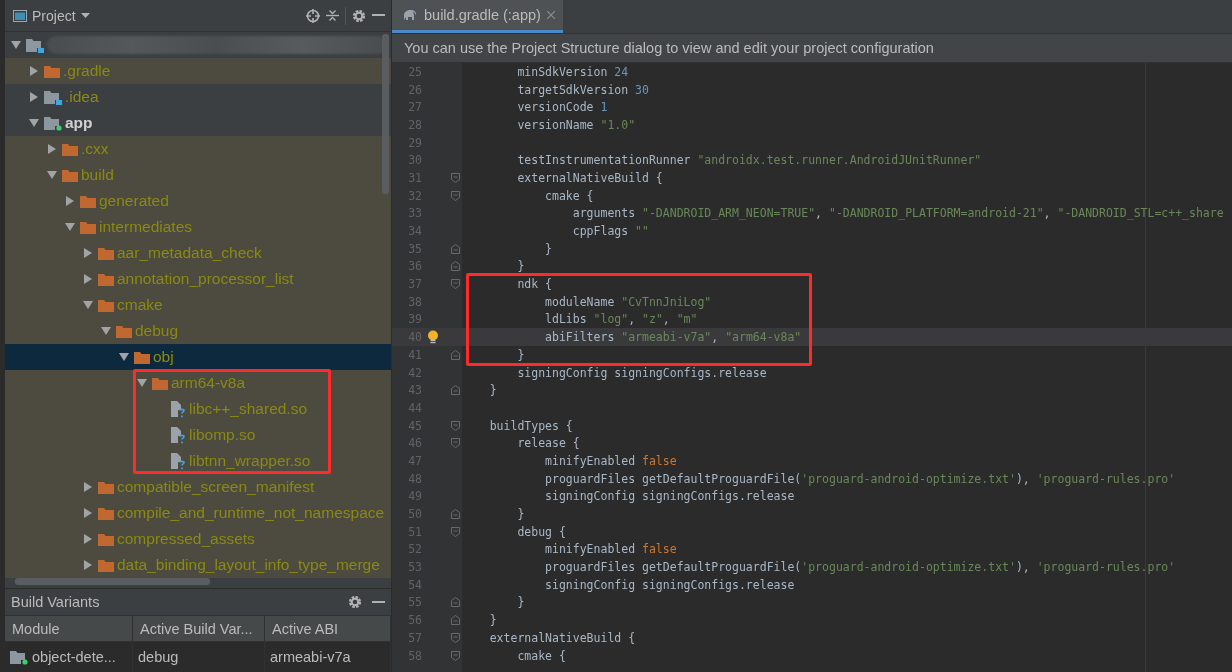 Image resolution: width=1232 pixels, height=672 pixels. I want to click on tree-row: obj, so click(198, 357).